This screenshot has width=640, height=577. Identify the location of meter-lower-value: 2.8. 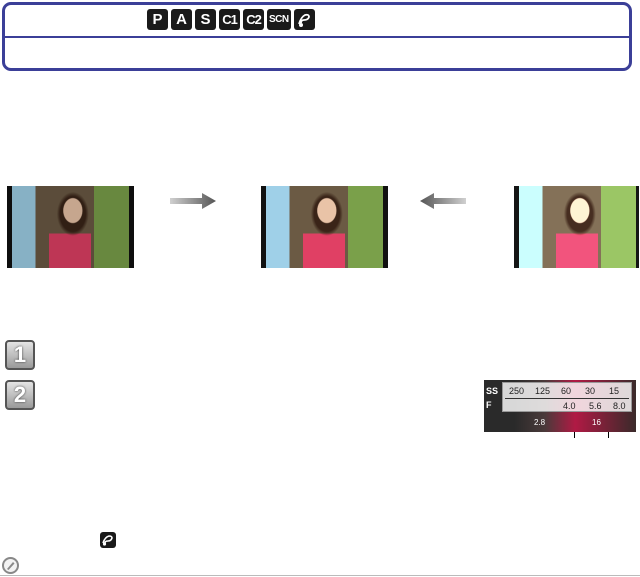
(540, 422).